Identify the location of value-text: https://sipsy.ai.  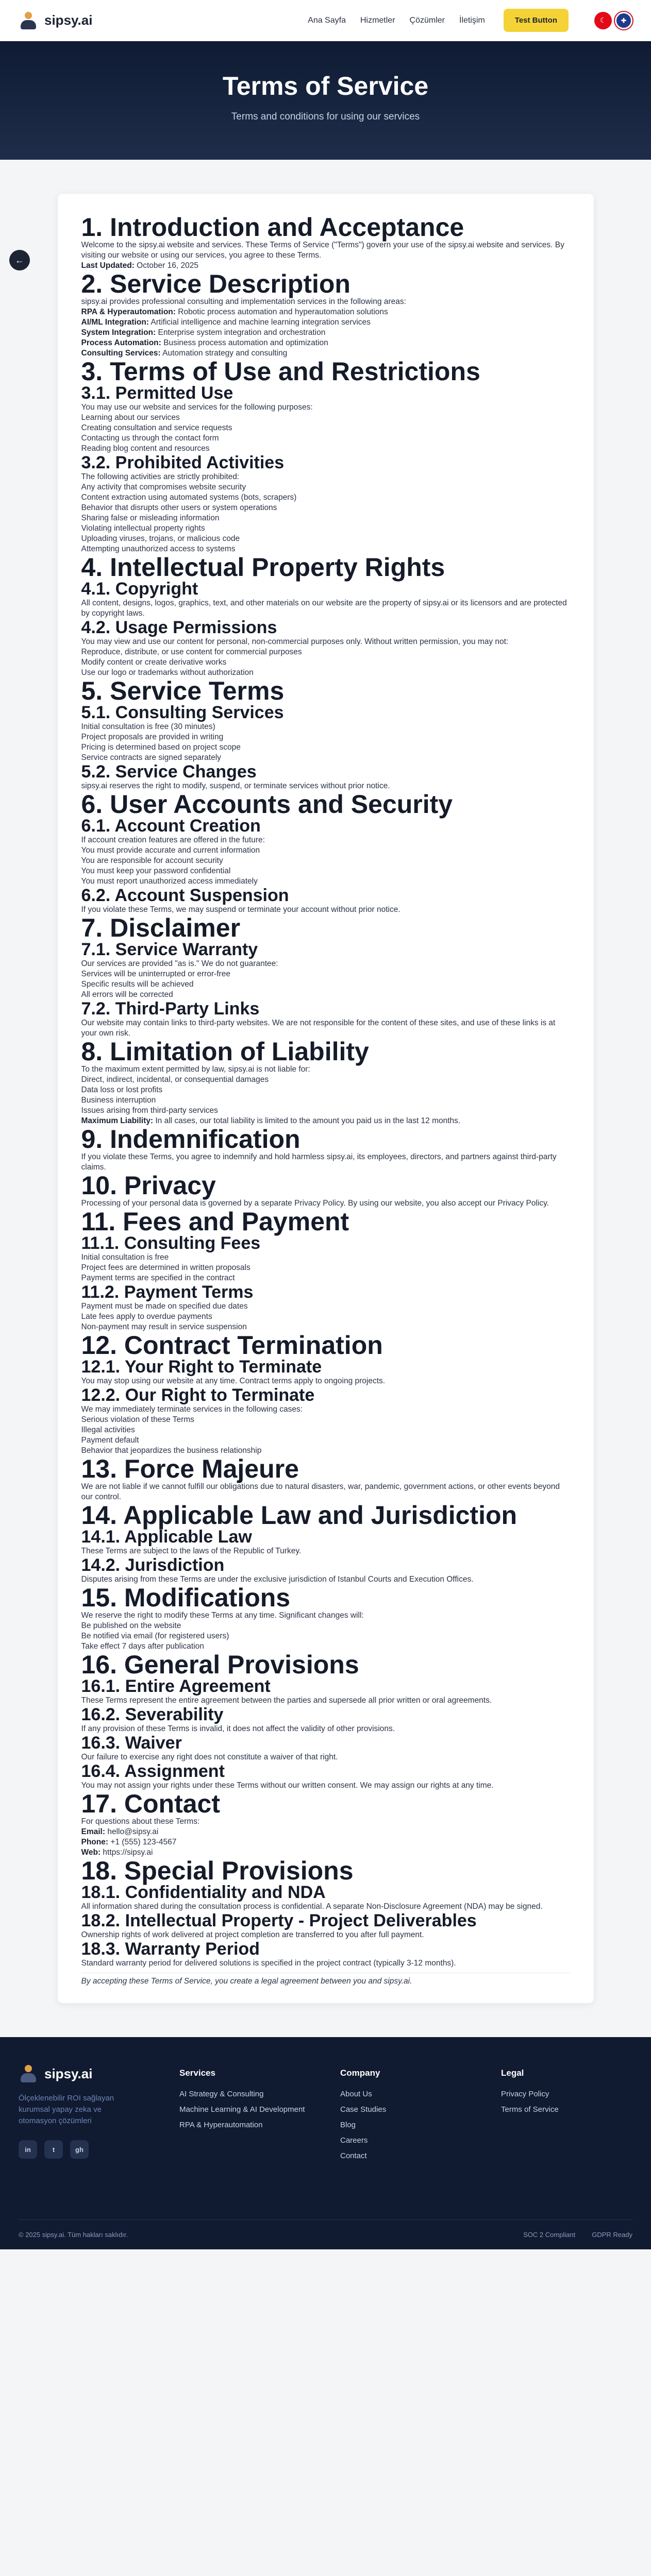
(128, 1852).